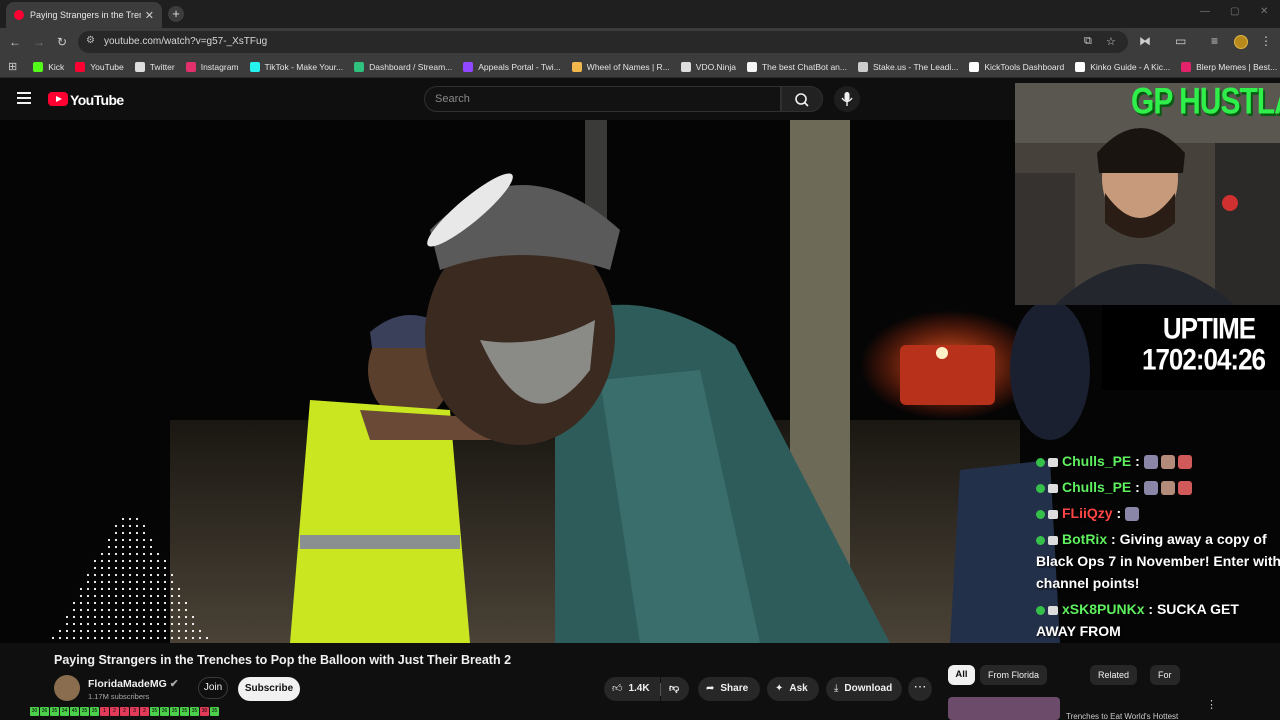  Describe the element at coordinates (1234, 11) in the screenshot. I see `maximize-icon: ▢` at that location.